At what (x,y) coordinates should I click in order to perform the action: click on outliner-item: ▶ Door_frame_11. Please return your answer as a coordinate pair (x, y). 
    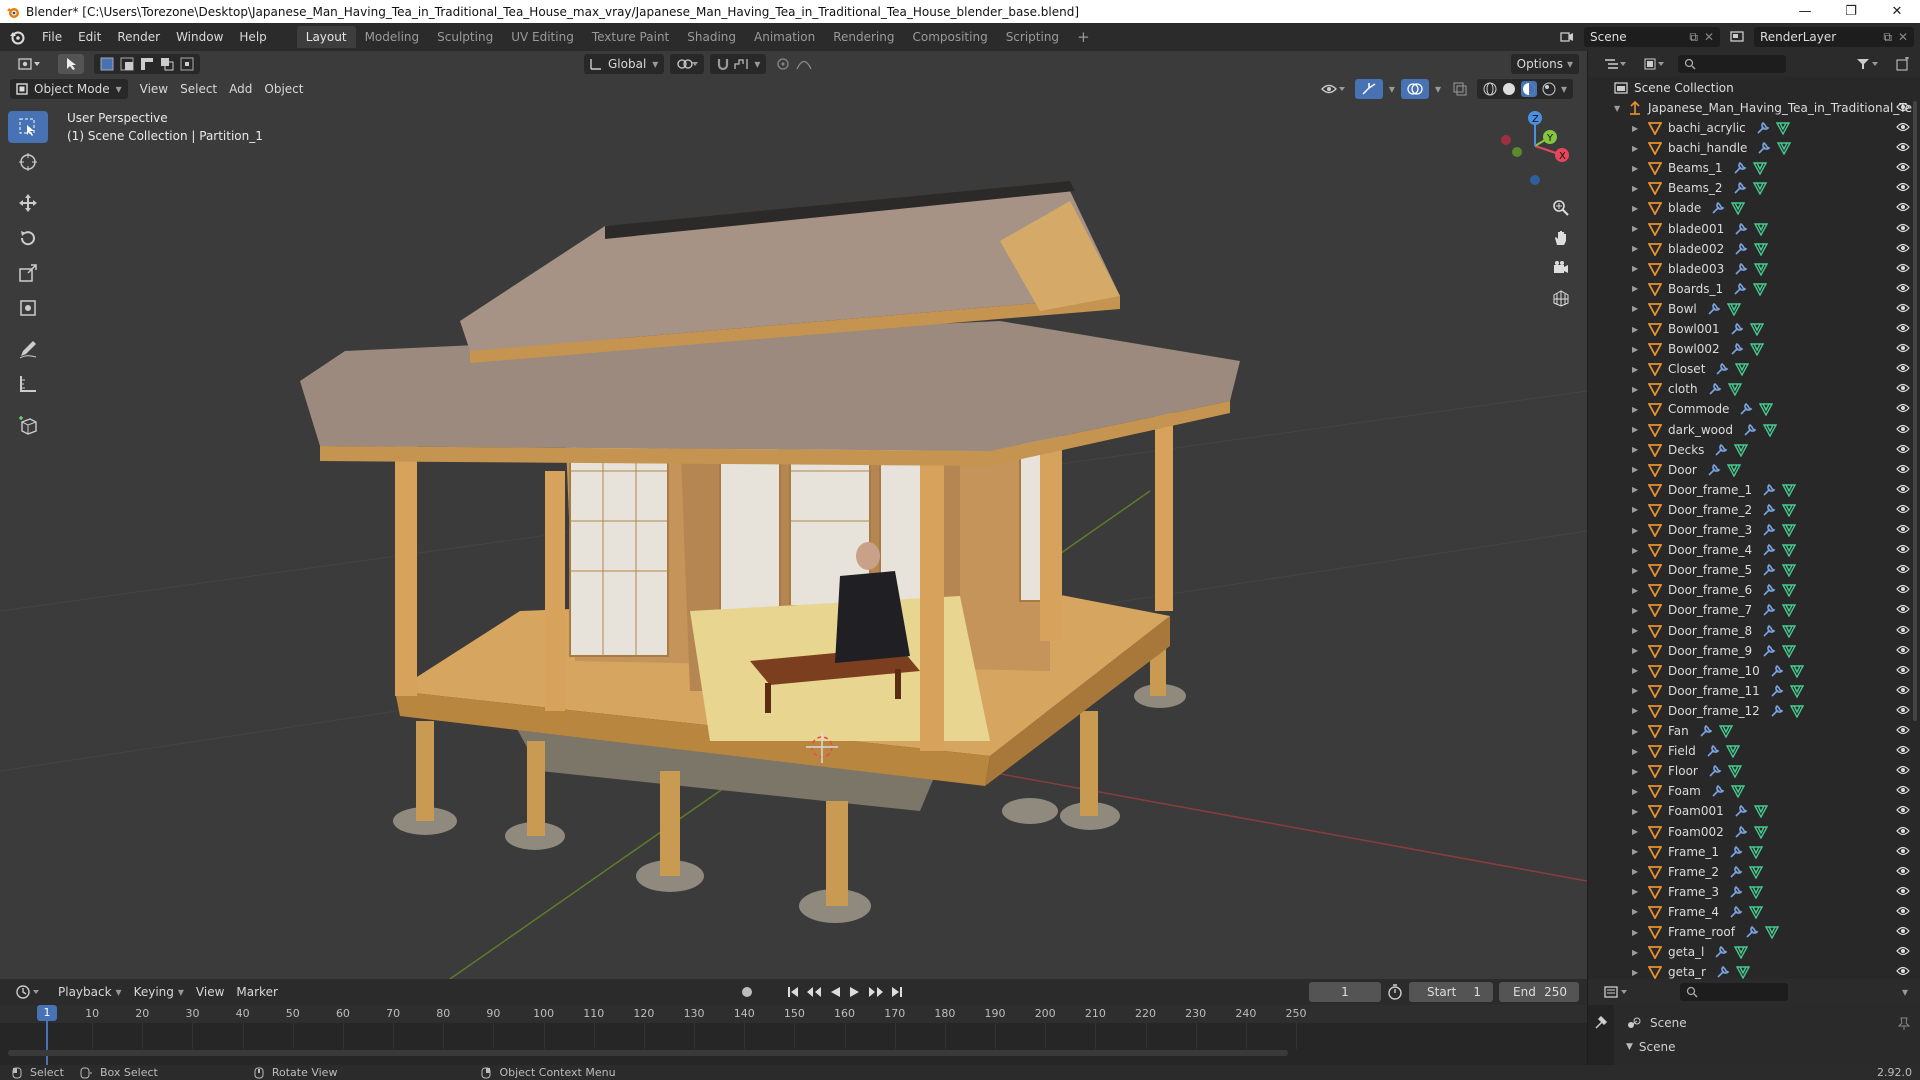
    Looking at the image, I should click on (1754, 691).